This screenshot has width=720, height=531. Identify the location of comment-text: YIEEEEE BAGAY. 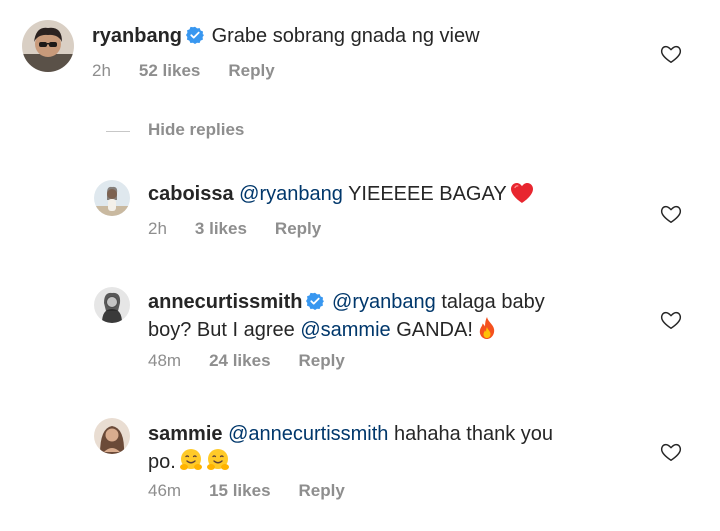
(427, 194).